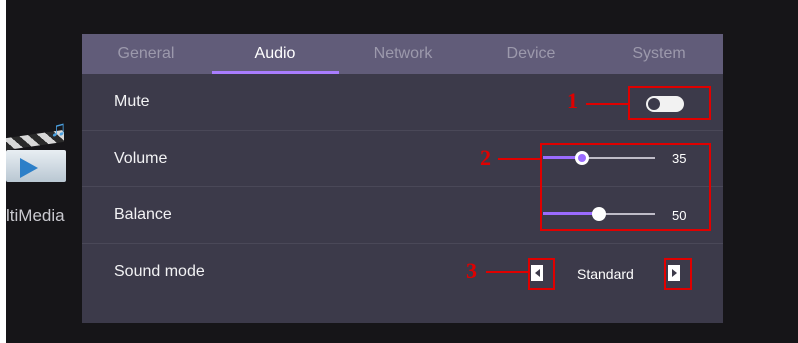  What do you see at coordinates (159, 271) in the screenshot?
I see `sound-mode-label: Sound mode` at bounding box center [159, 271].